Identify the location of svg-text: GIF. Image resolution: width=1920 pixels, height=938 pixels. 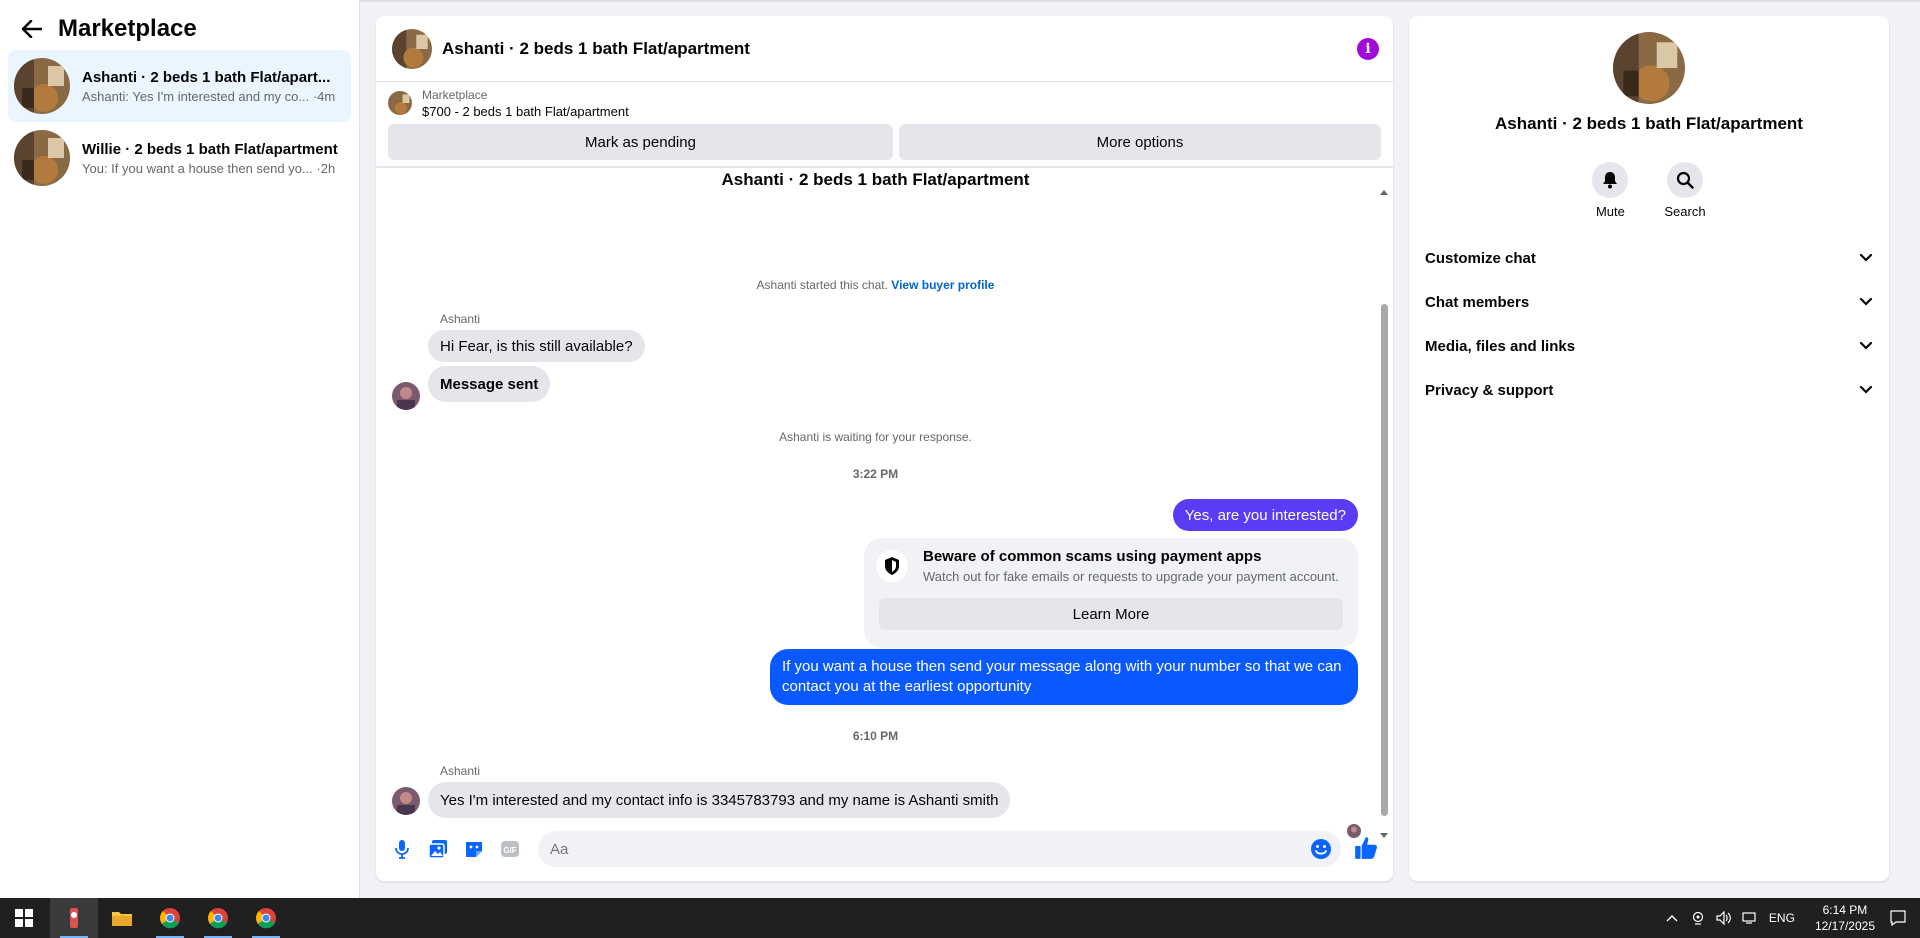
(509, 850).